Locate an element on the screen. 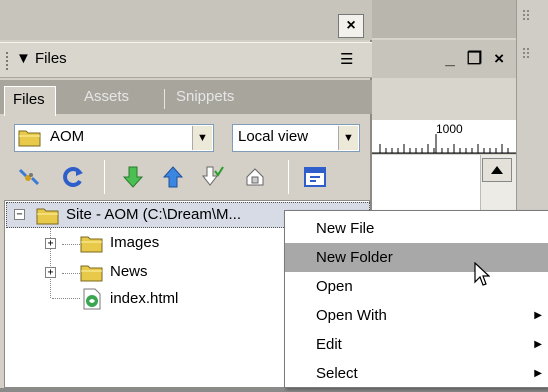  get-icon is located at coordinates (133, 177).